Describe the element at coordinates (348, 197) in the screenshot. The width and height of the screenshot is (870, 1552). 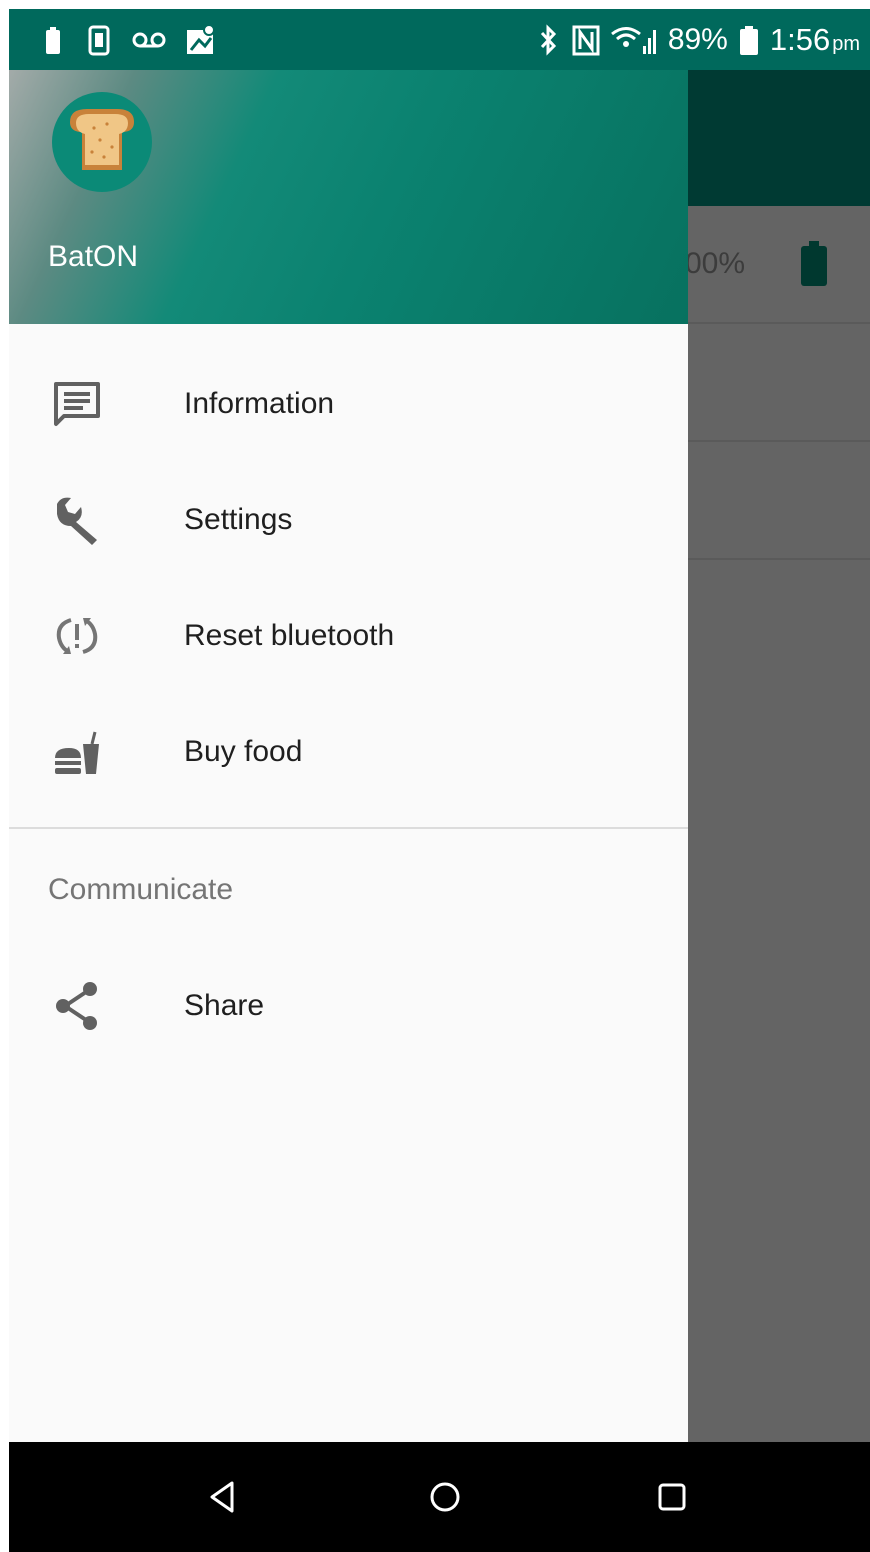
I see `drawer-header: BatON` at that location.